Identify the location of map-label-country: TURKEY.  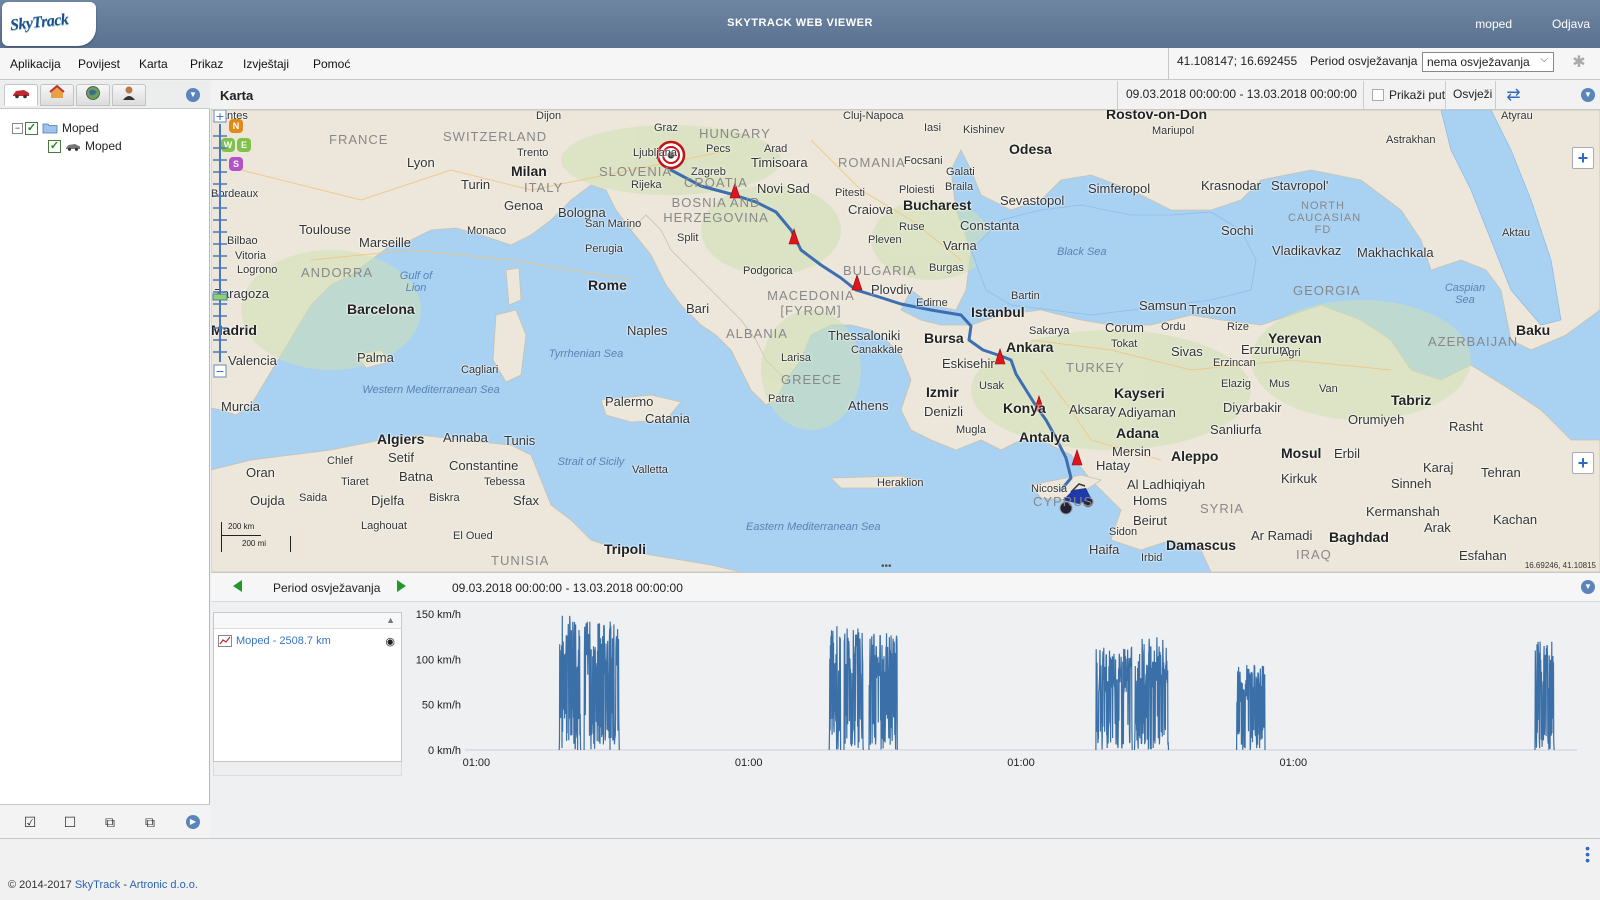
(1095, 367).